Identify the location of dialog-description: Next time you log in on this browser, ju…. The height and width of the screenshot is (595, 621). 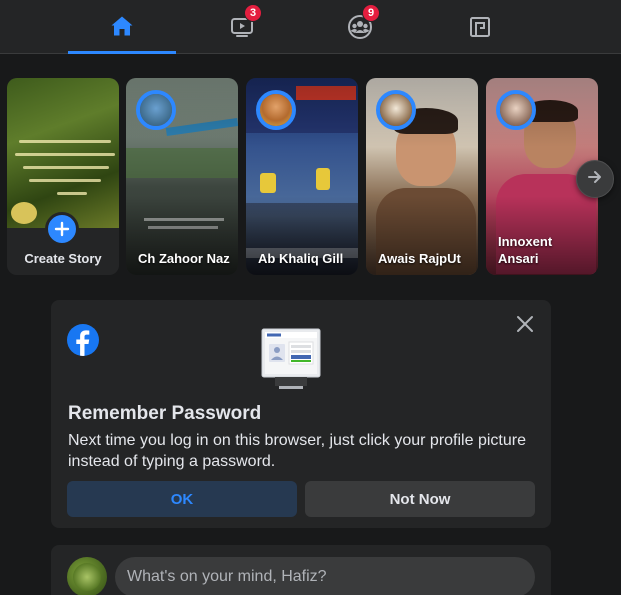
(297, 451).